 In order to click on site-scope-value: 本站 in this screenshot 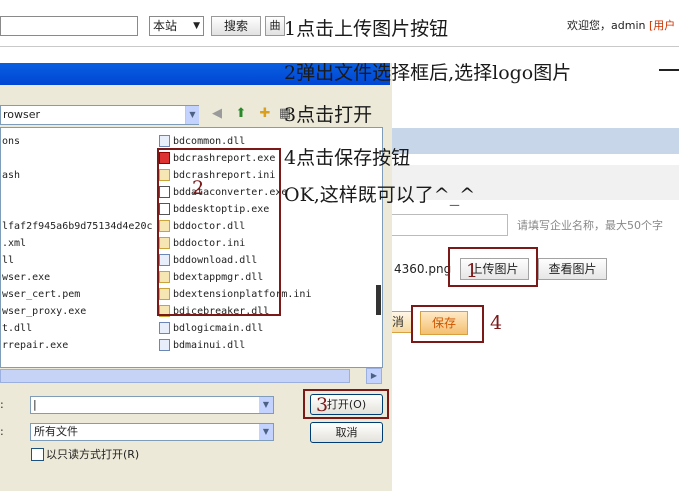, I will do `click(165, 26)`.